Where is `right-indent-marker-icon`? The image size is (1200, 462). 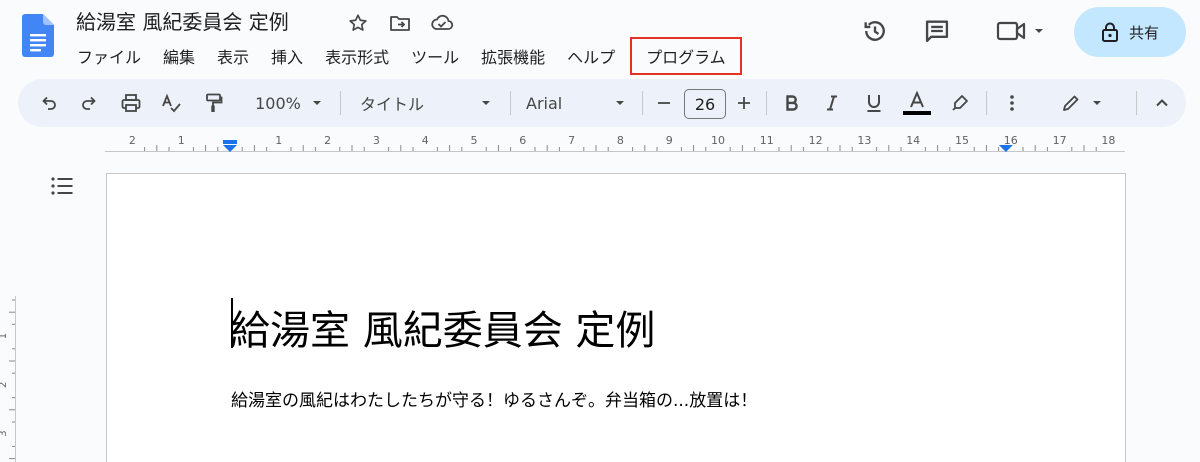
right-indent-marker-icon is located at coordinates (1005, 148).